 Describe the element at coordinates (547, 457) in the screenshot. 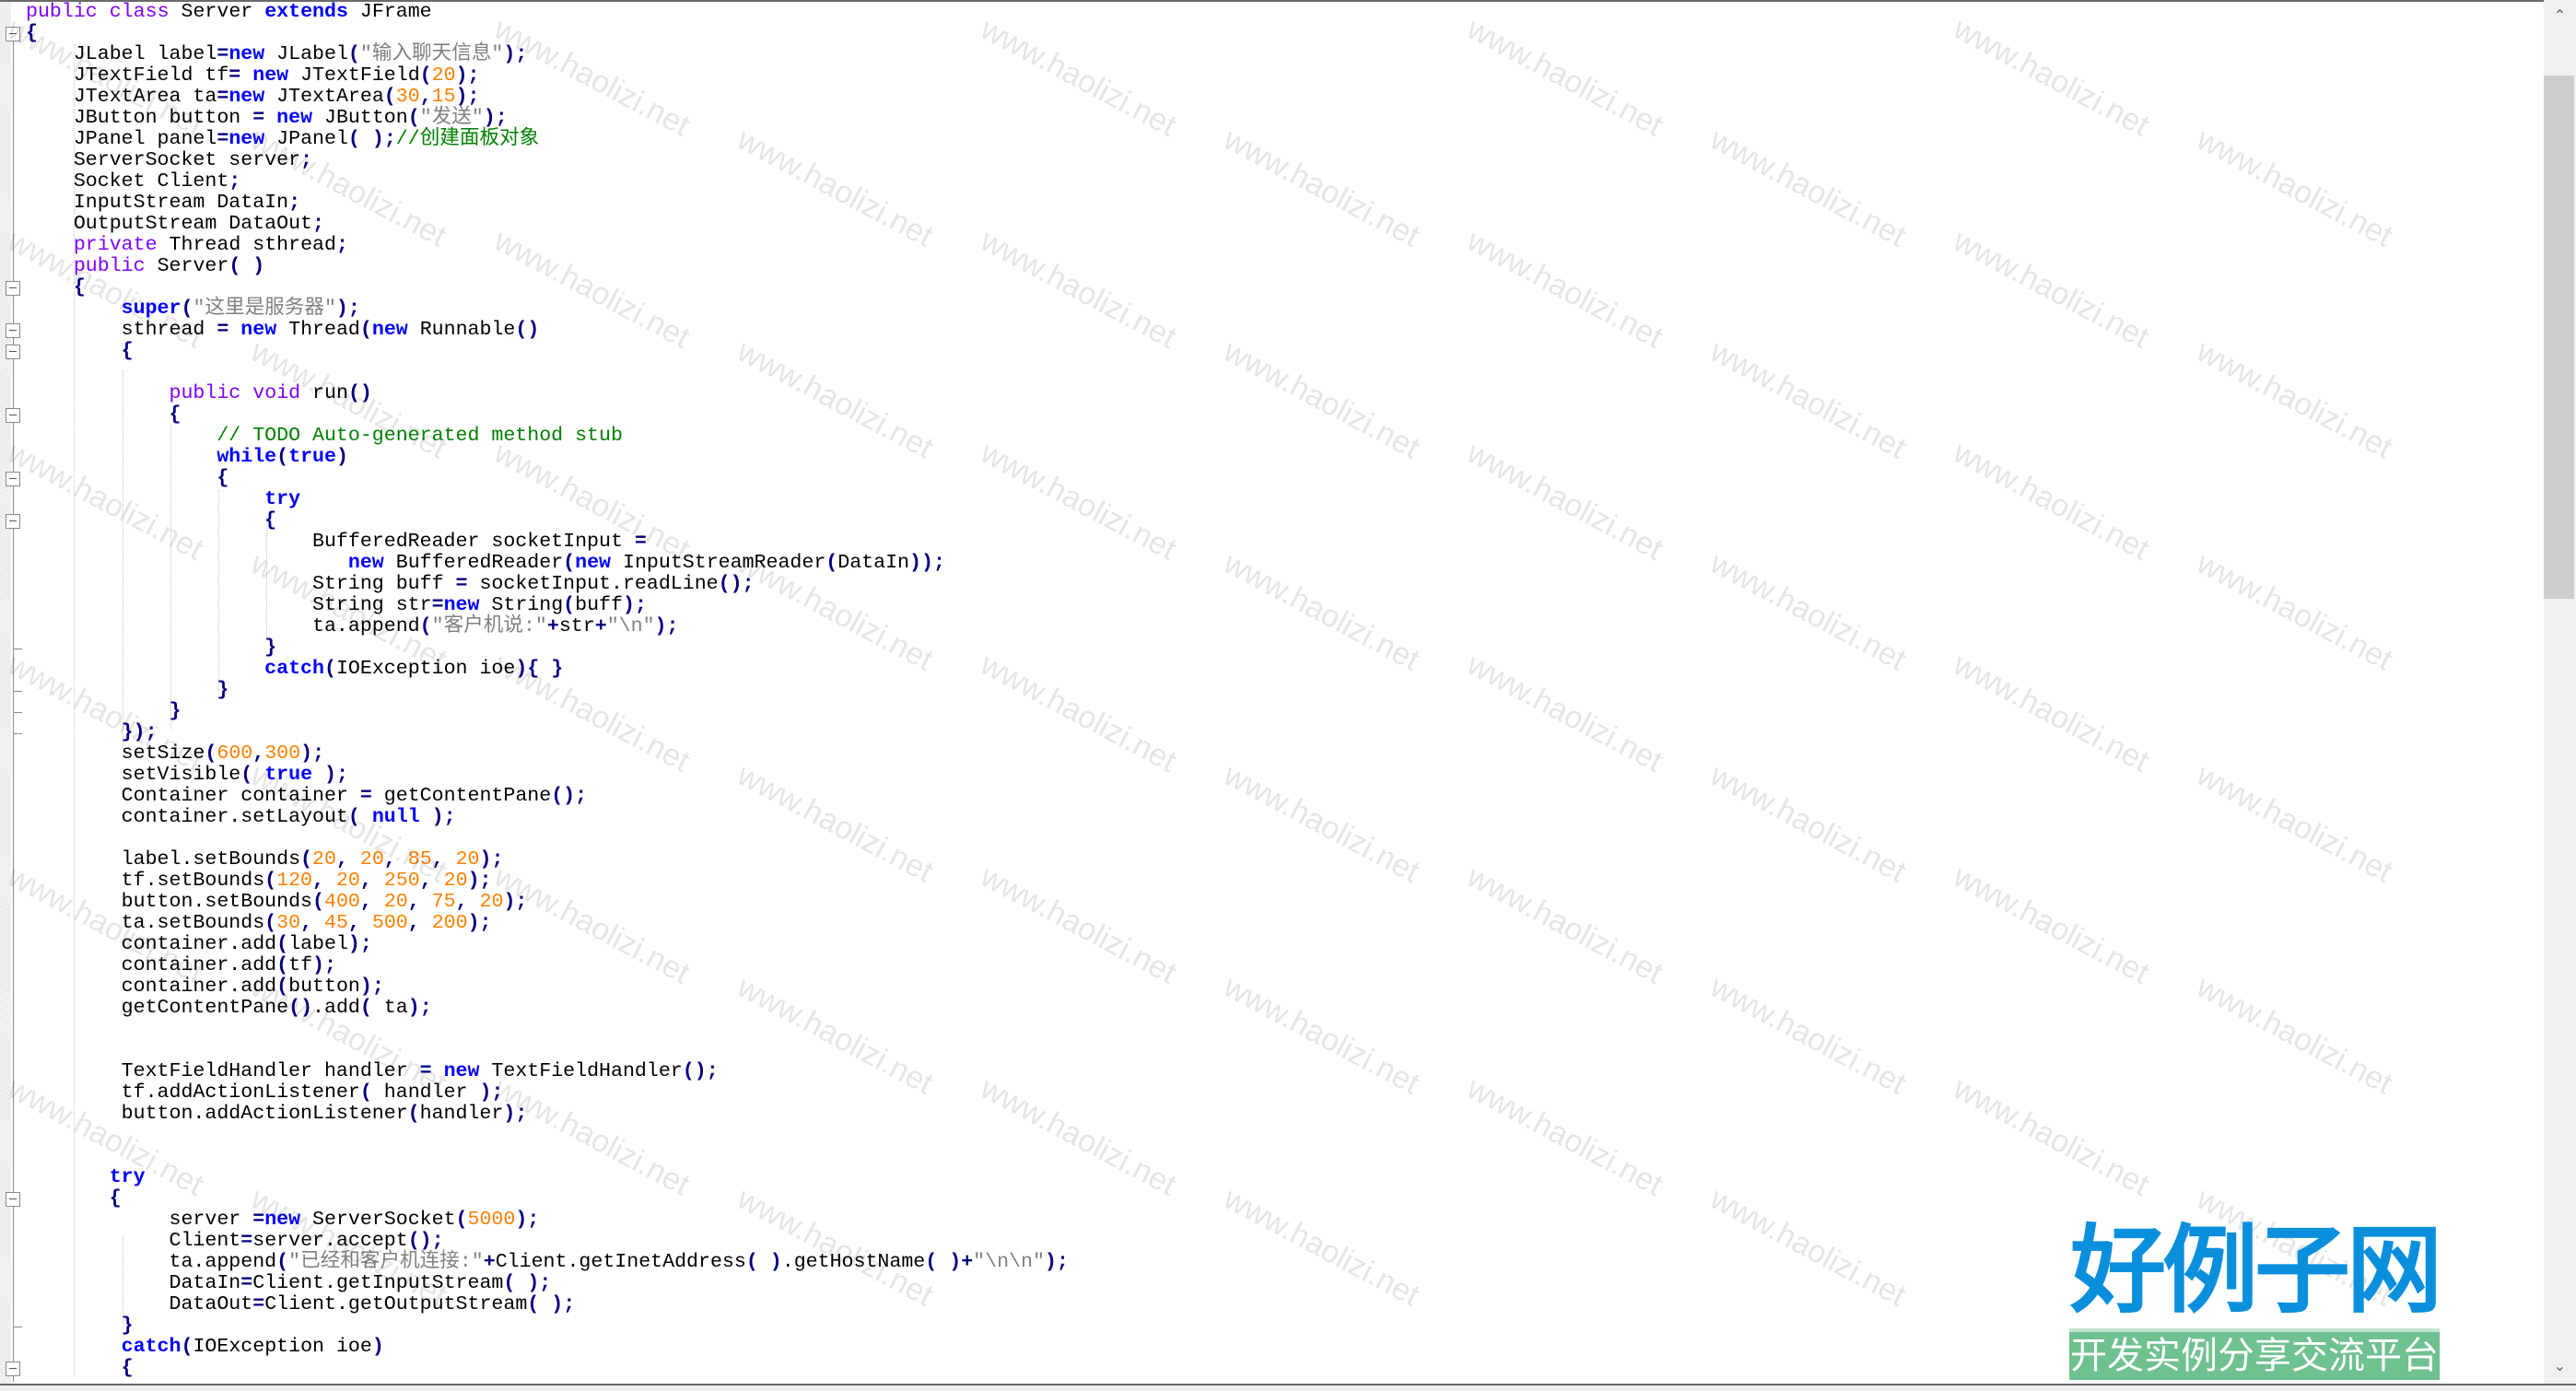

I see `code-line: while(true)` at that location.